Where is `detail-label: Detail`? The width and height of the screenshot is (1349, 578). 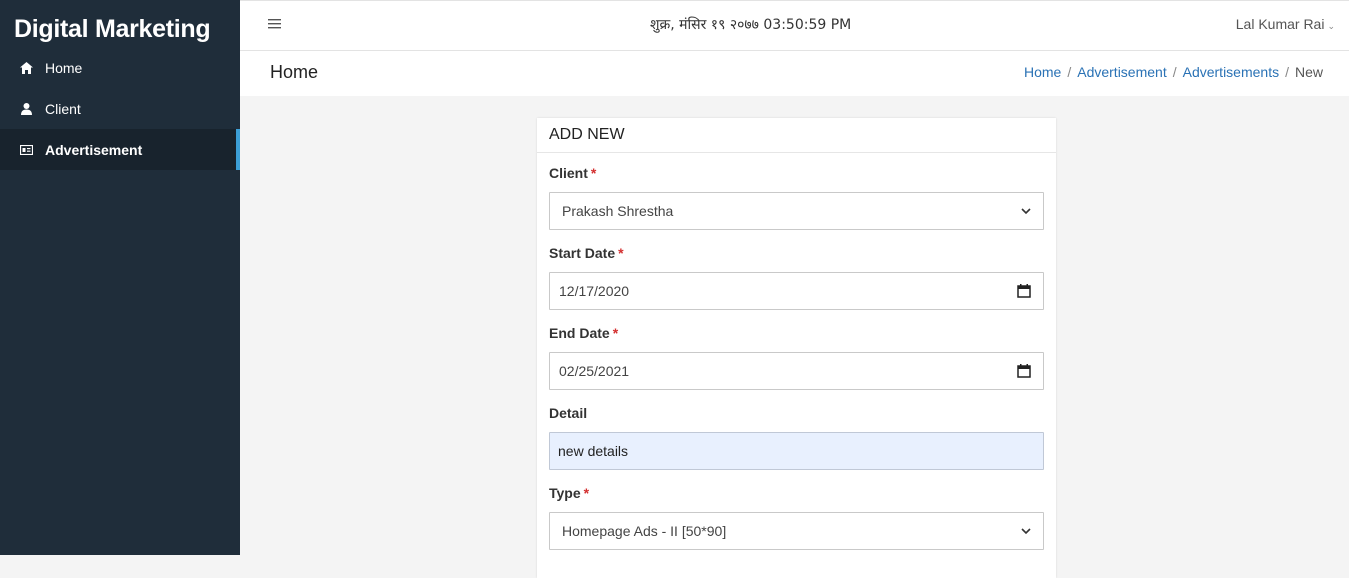 detail-label: Detail is located at coordinates (568, 413).